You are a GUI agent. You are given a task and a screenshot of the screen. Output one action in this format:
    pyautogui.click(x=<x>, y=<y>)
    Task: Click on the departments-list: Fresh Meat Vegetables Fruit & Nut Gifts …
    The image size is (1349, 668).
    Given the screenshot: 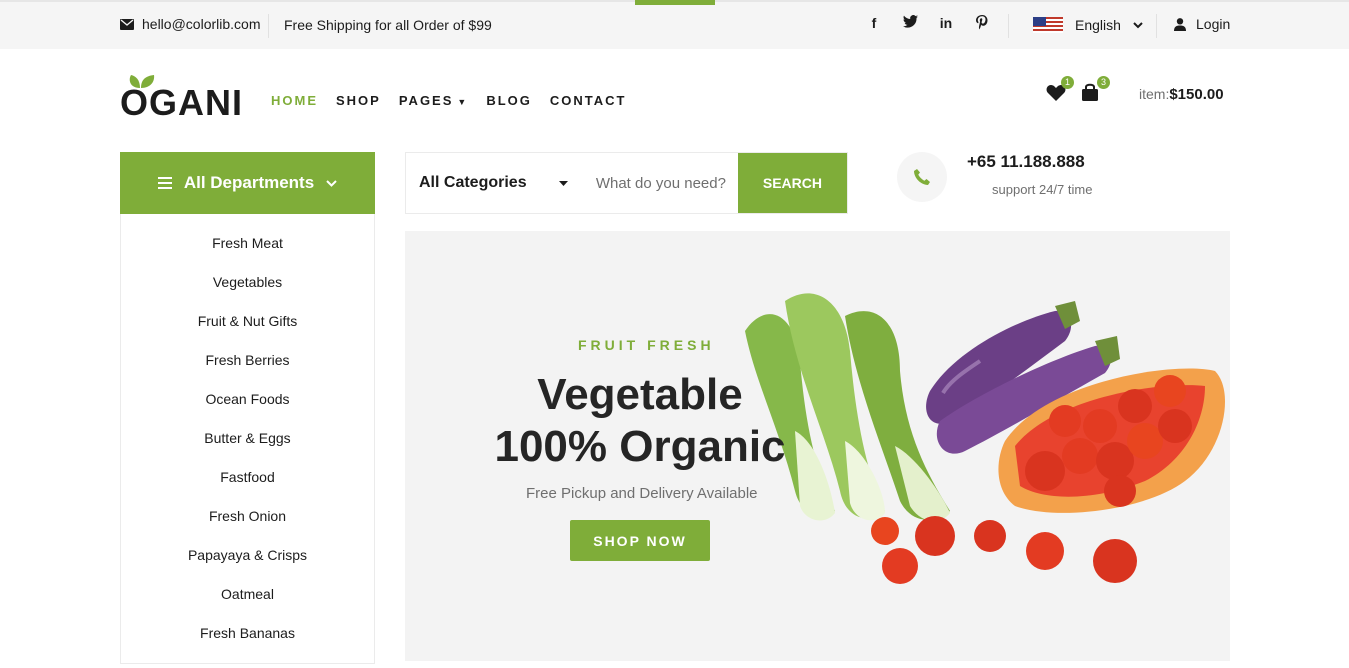 What is the action you would take?
    pyautogui.click(x=247, y=439)
    